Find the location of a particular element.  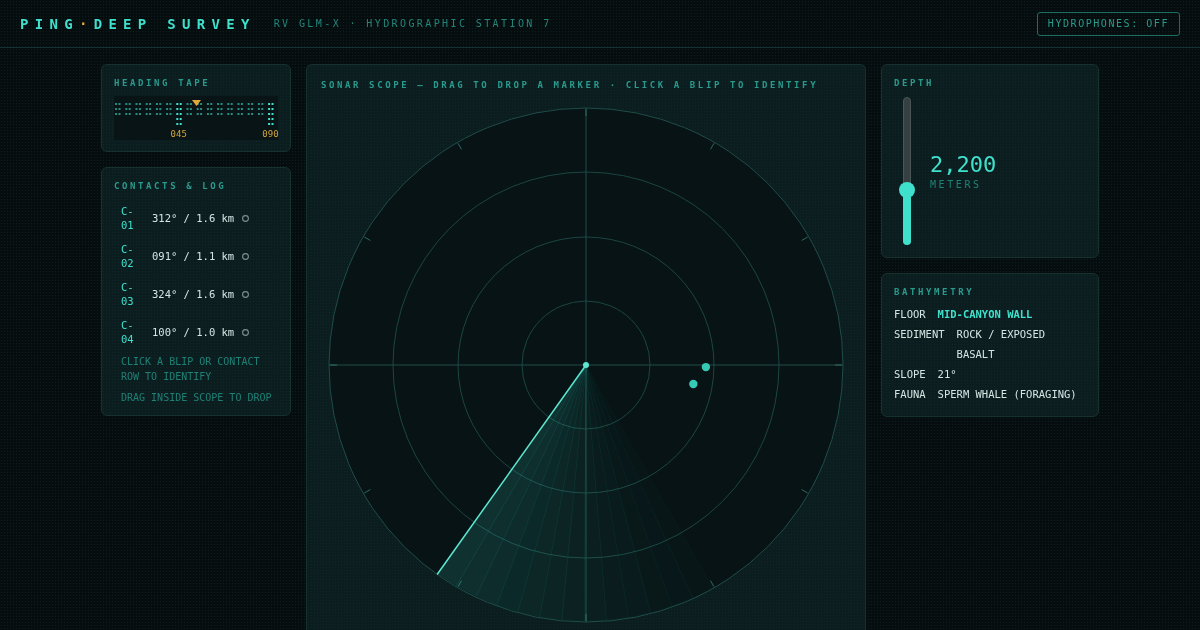

card-title: DEPTH is located at coordinates (915, 83).